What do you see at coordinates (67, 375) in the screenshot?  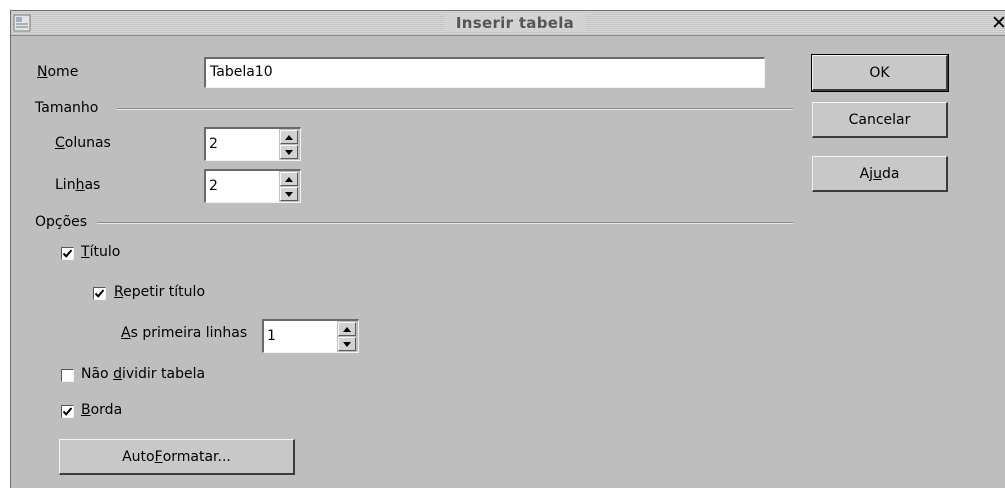 I see `nao-dividir-checkbox` at bounding box center [67, 375].